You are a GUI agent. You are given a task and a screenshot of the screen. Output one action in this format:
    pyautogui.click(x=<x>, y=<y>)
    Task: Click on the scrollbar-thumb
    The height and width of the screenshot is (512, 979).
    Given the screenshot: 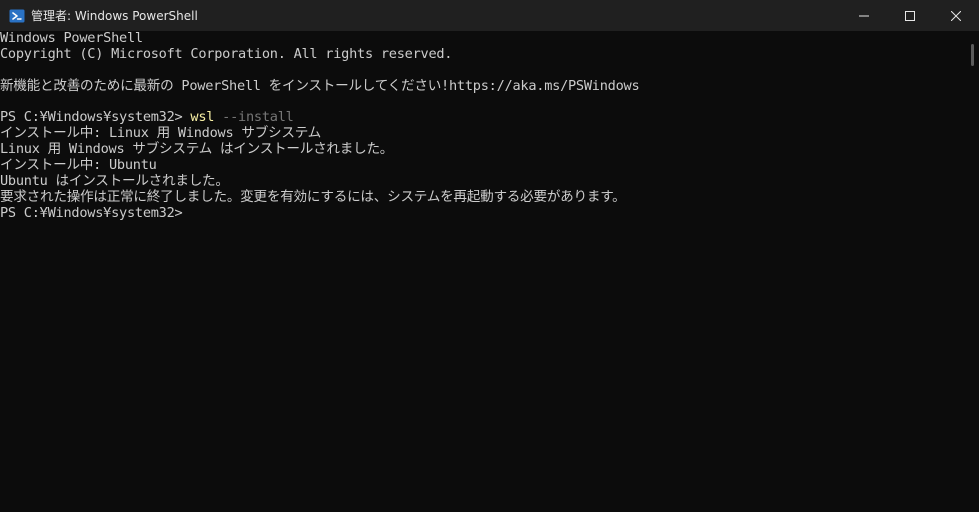 What is the action you would take?
    pyautogui.click(x=972, y=55)
    